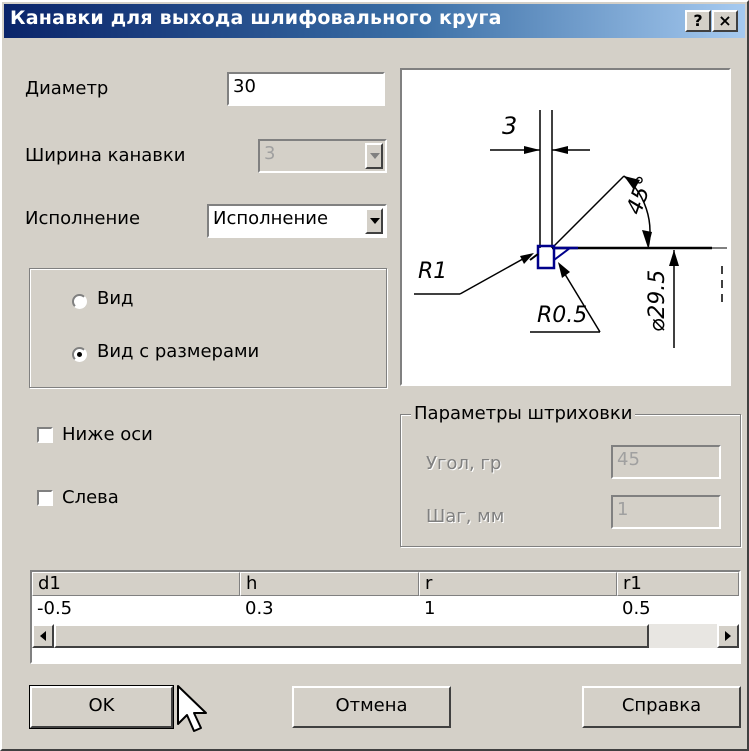  I want to click on dim-r05-text: R0.5, so click(562, 315).